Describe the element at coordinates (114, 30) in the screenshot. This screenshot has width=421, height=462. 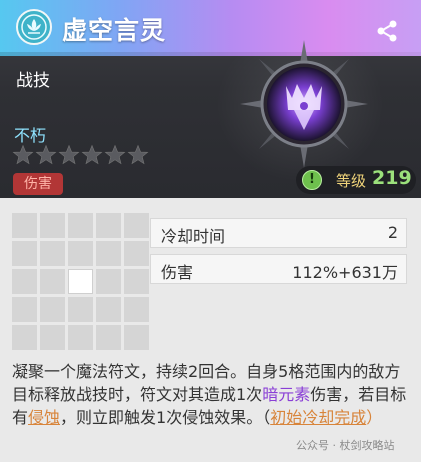
I see `skill-title: 虚空言灵` at that location.